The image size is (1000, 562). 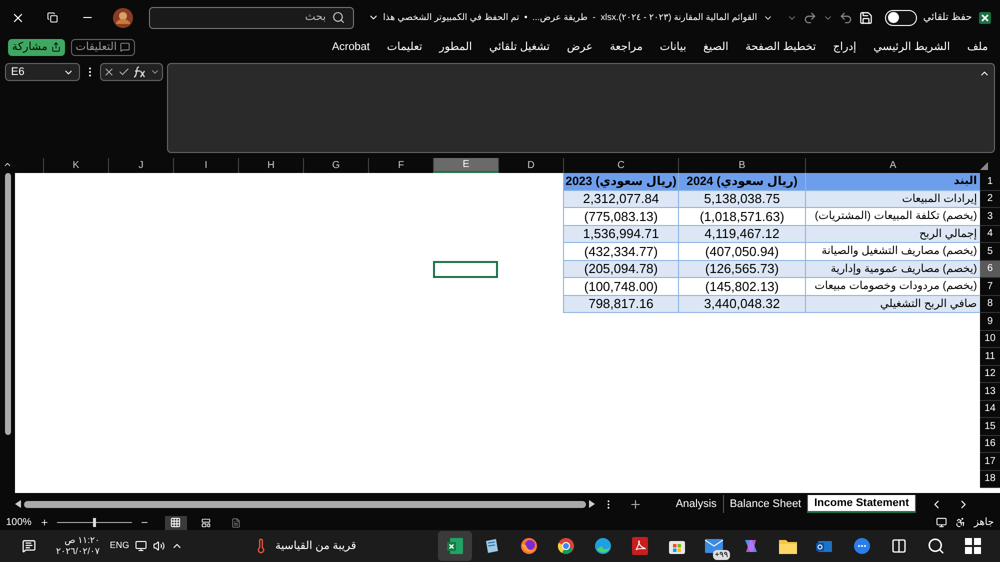 I want to click on language-indicator: ENG, so click(x=120, y=546).